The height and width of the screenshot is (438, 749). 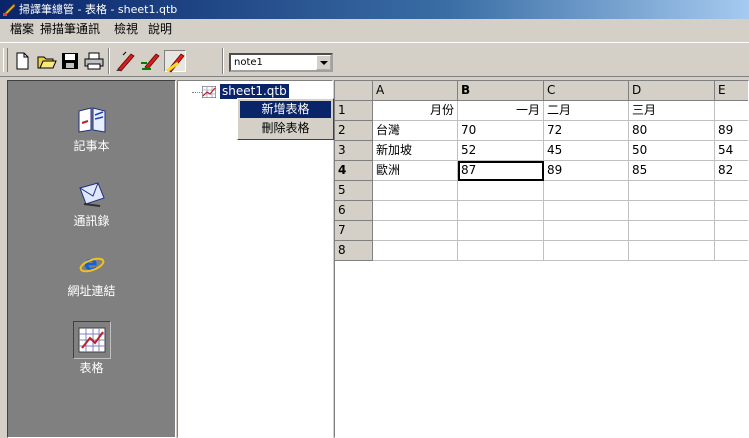 What do you see at coordinates (91, 194) in the screenshot?
I see `mail-icon` at bounding box center [91, 194].